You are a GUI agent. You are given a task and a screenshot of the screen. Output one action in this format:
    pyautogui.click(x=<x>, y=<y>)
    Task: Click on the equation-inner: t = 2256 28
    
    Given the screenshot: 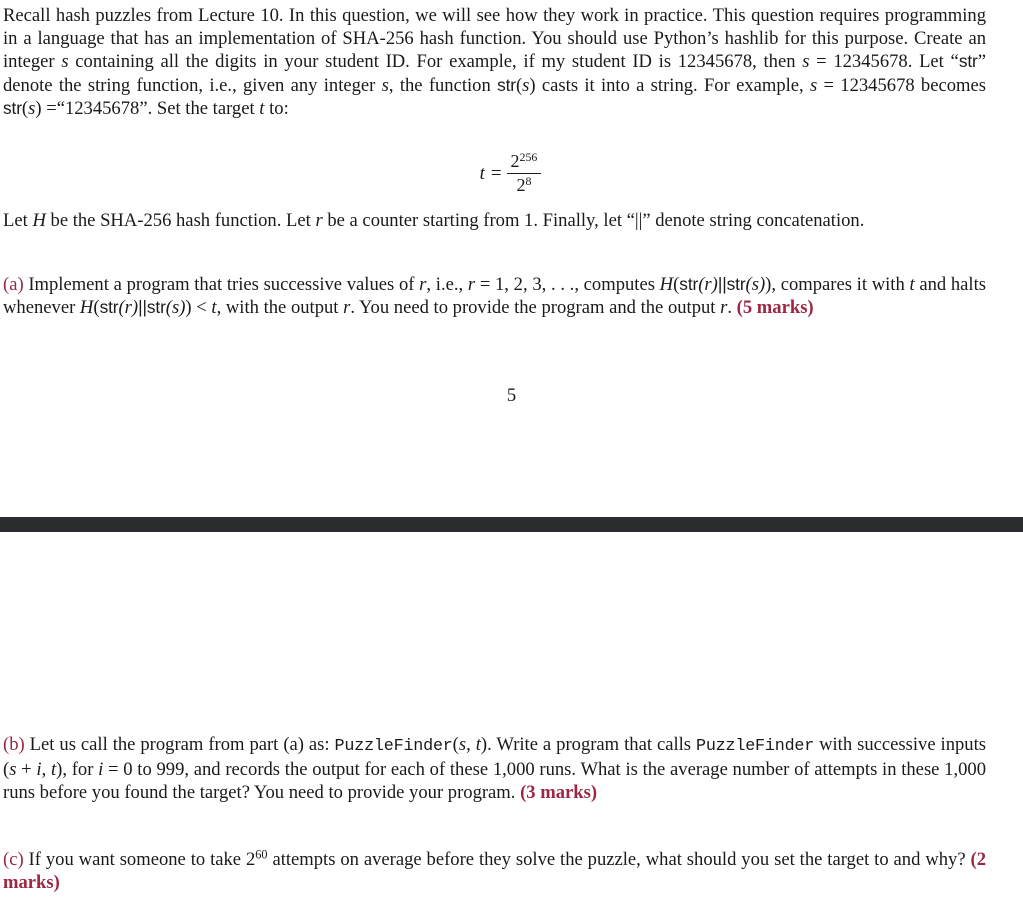 What is the action you would take?
    pyautogui.click(x=511, y=172)
    